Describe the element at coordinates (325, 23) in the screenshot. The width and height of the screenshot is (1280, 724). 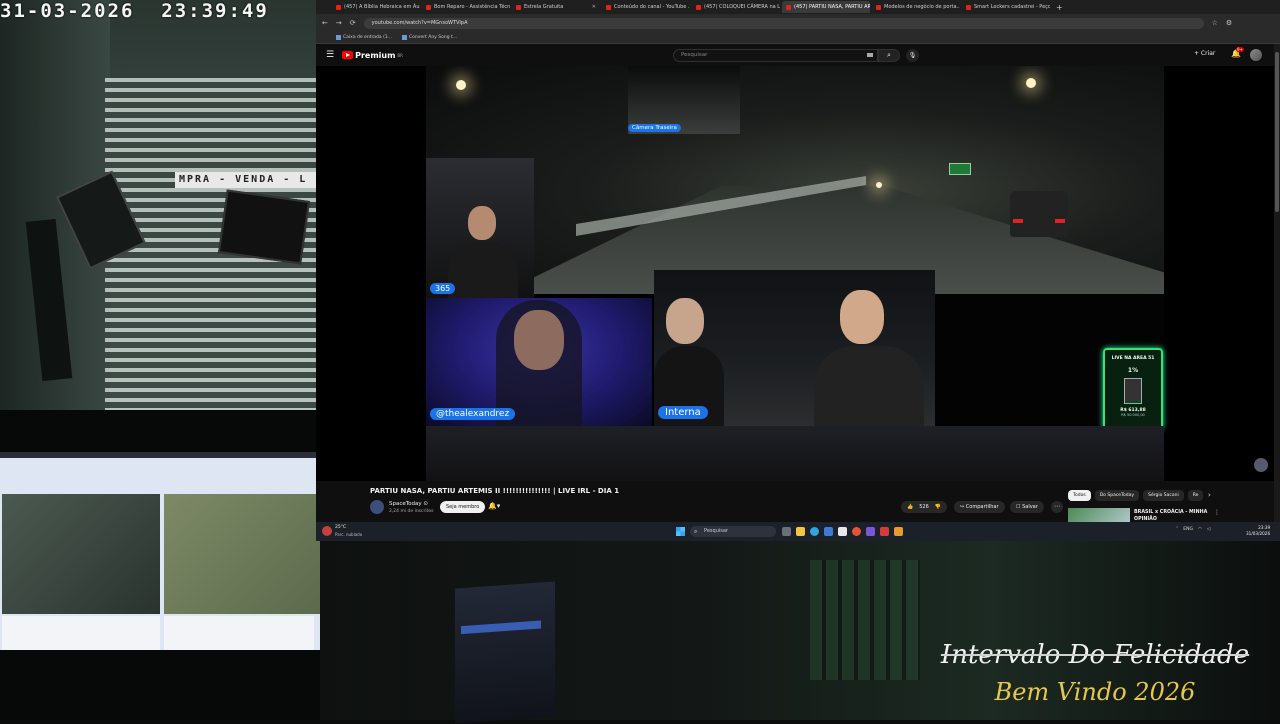
I see `back-icon: ←` at that location.